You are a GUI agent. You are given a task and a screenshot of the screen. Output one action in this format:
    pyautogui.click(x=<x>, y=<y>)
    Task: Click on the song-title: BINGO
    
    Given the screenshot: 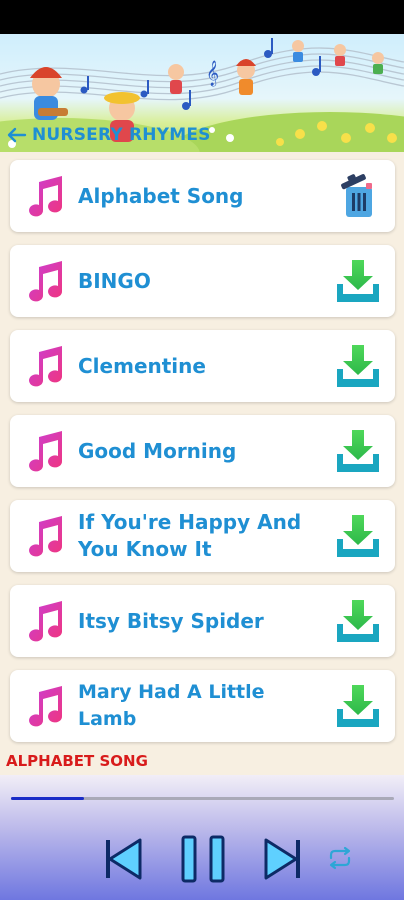 What is the action you would take?
    pyautogui.click(x=114, y=280)
    